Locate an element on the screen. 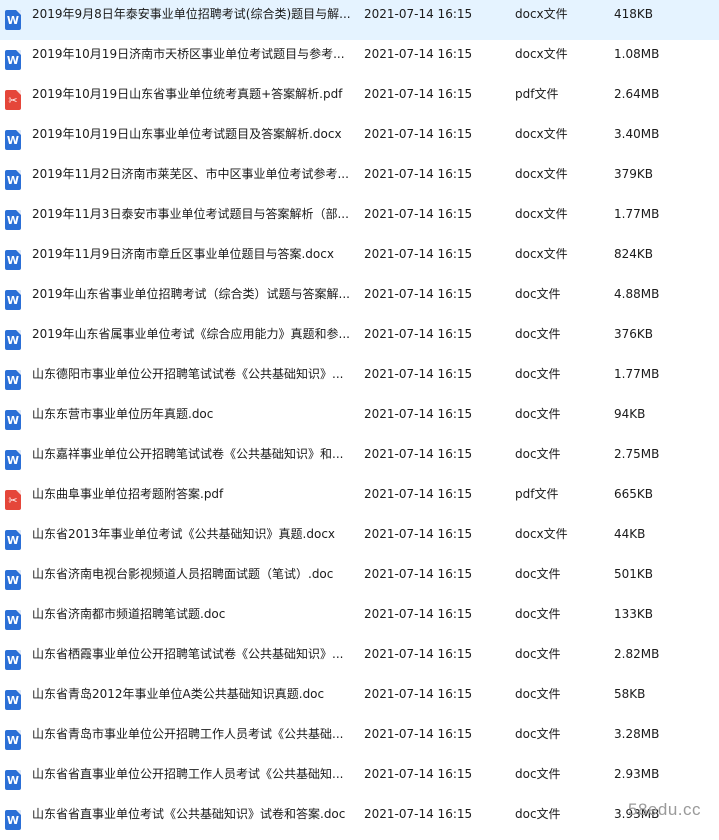 The width and height of the screenshot is (719, 840). file-size: 2.75MB is located at coordinates (637, 454).